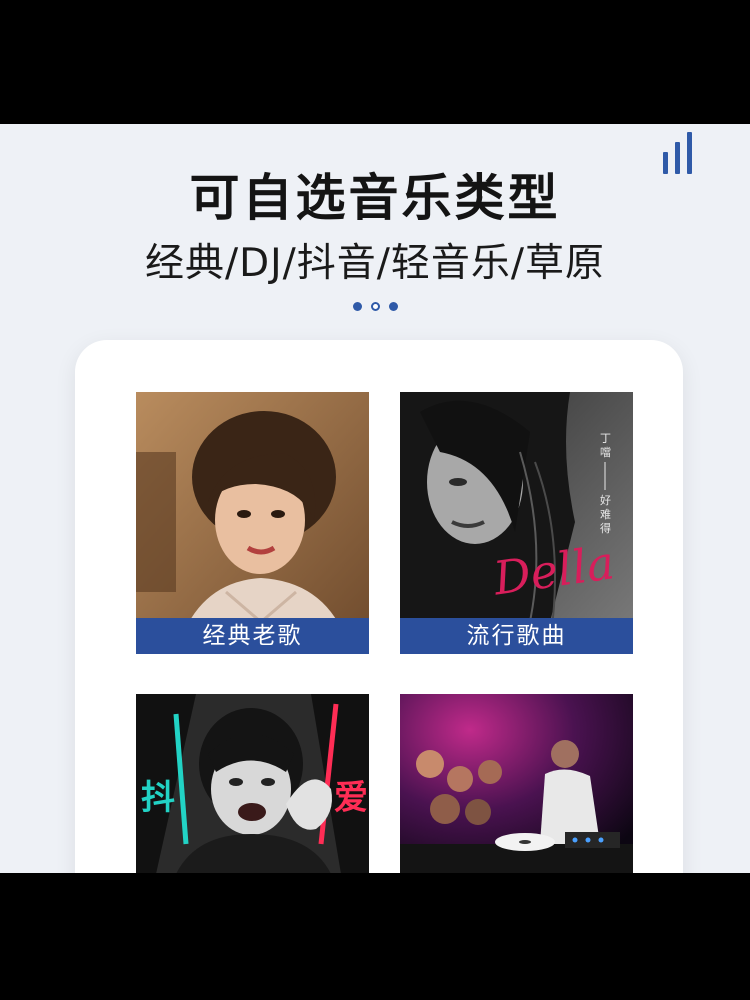 The width and height of the screenshot is (750, 1000). What do you see at coordinates (375, 936) in the screenshot?
I see `letterbox-bottom` at bounding box center [375, 936].